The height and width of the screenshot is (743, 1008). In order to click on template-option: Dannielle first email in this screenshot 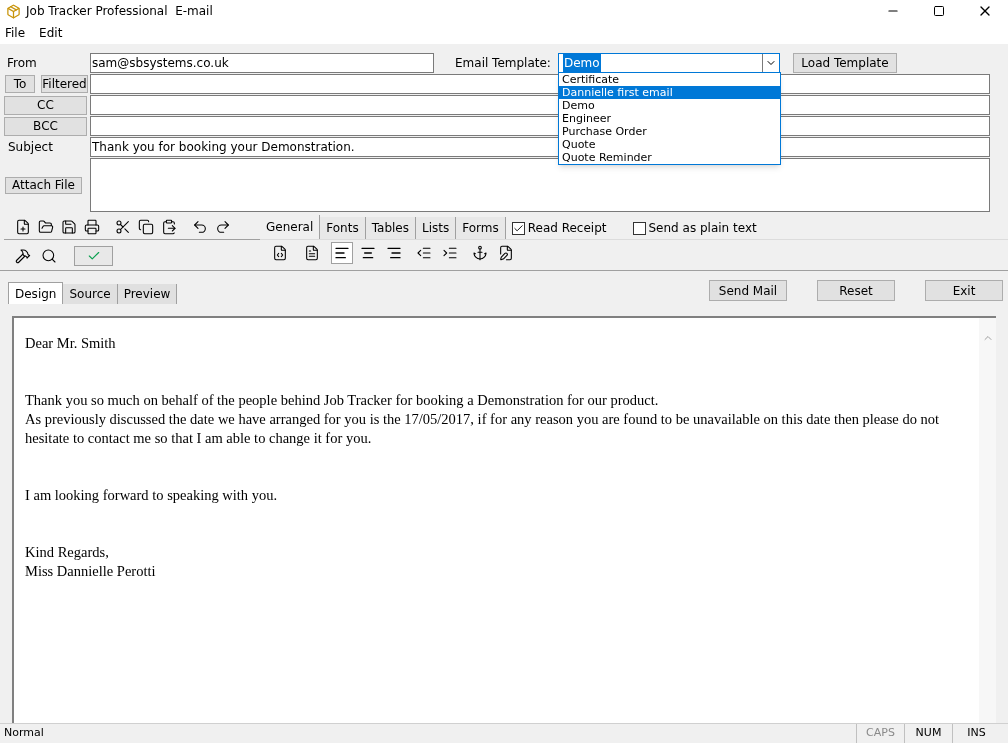, I will do `click(669, 92)`.